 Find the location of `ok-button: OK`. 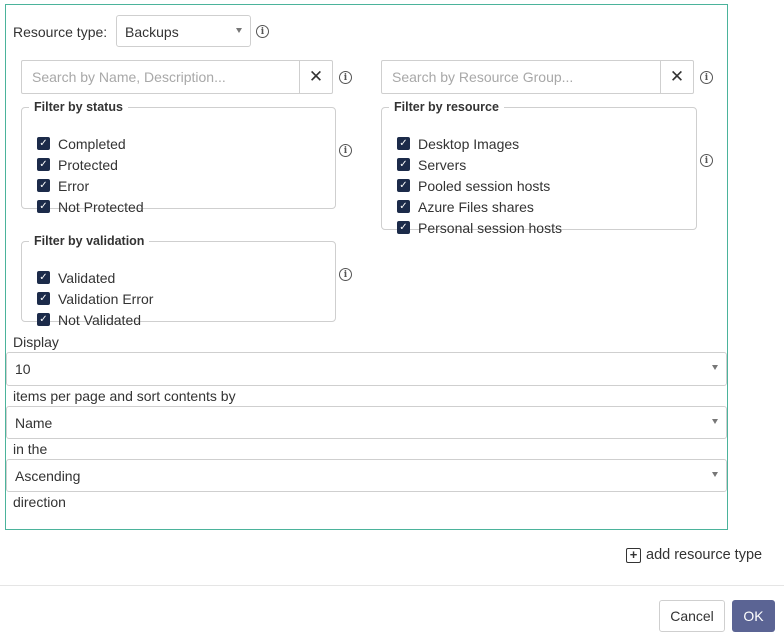

ok-button: OK is located at coordinates (753, 616).